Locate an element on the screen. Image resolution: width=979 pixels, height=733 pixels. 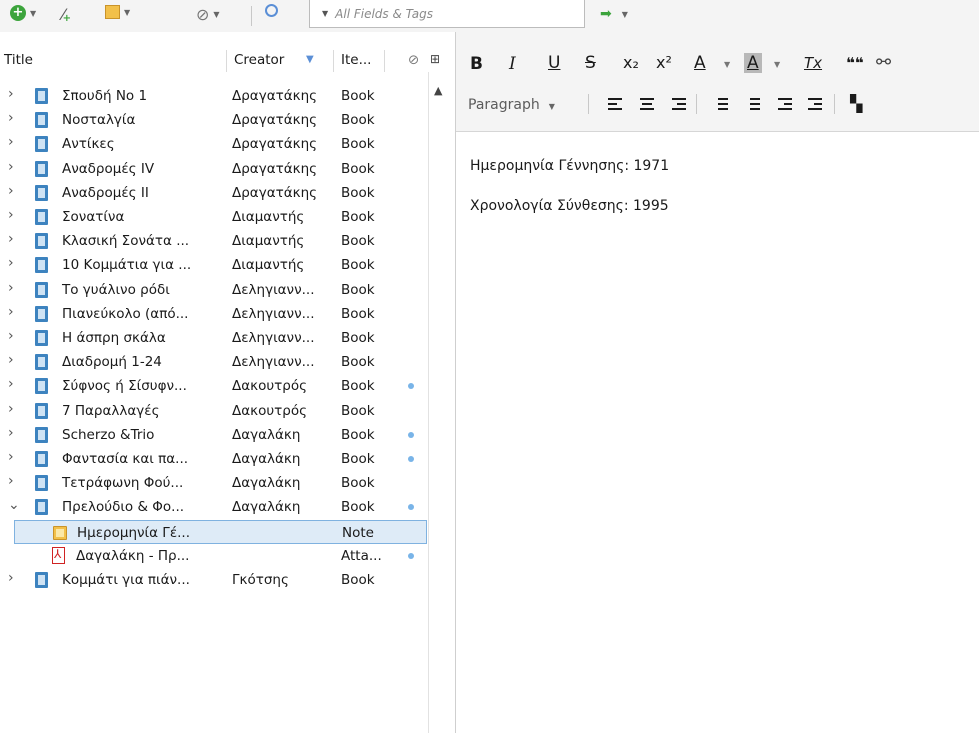
attachment-column-icon: ⊘ is located at coordinates (413, 60).